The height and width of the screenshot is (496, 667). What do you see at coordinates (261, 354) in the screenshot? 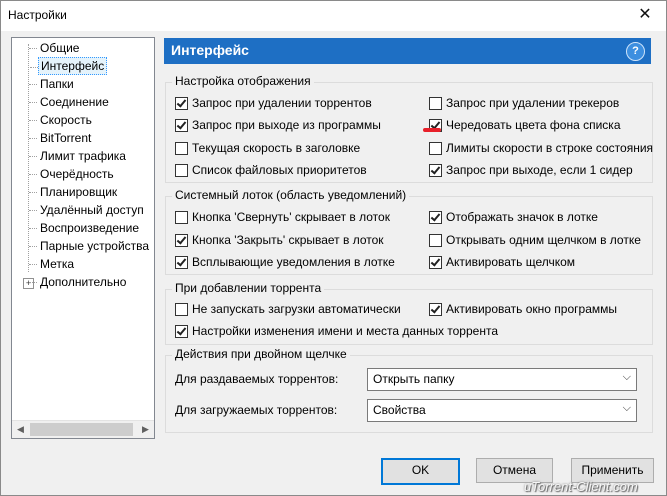
I see `group-title: Действия при двойном щелчке` at bounding box center [261, 354].